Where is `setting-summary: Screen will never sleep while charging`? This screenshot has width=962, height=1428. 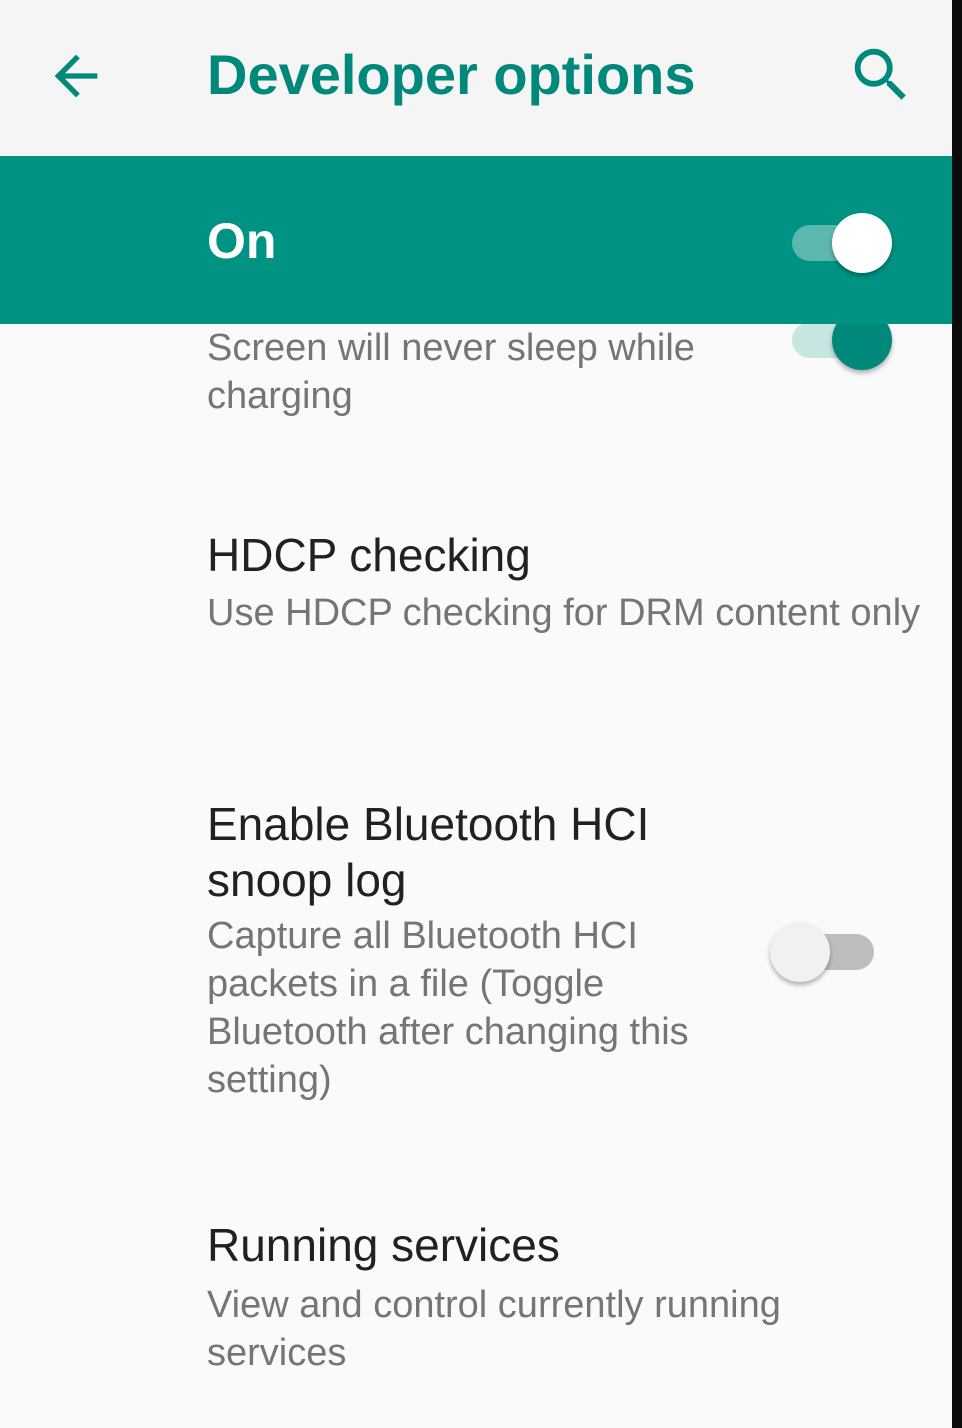
setting-summary: Screen will never sleep while charging is located at coordinates (451, 372).